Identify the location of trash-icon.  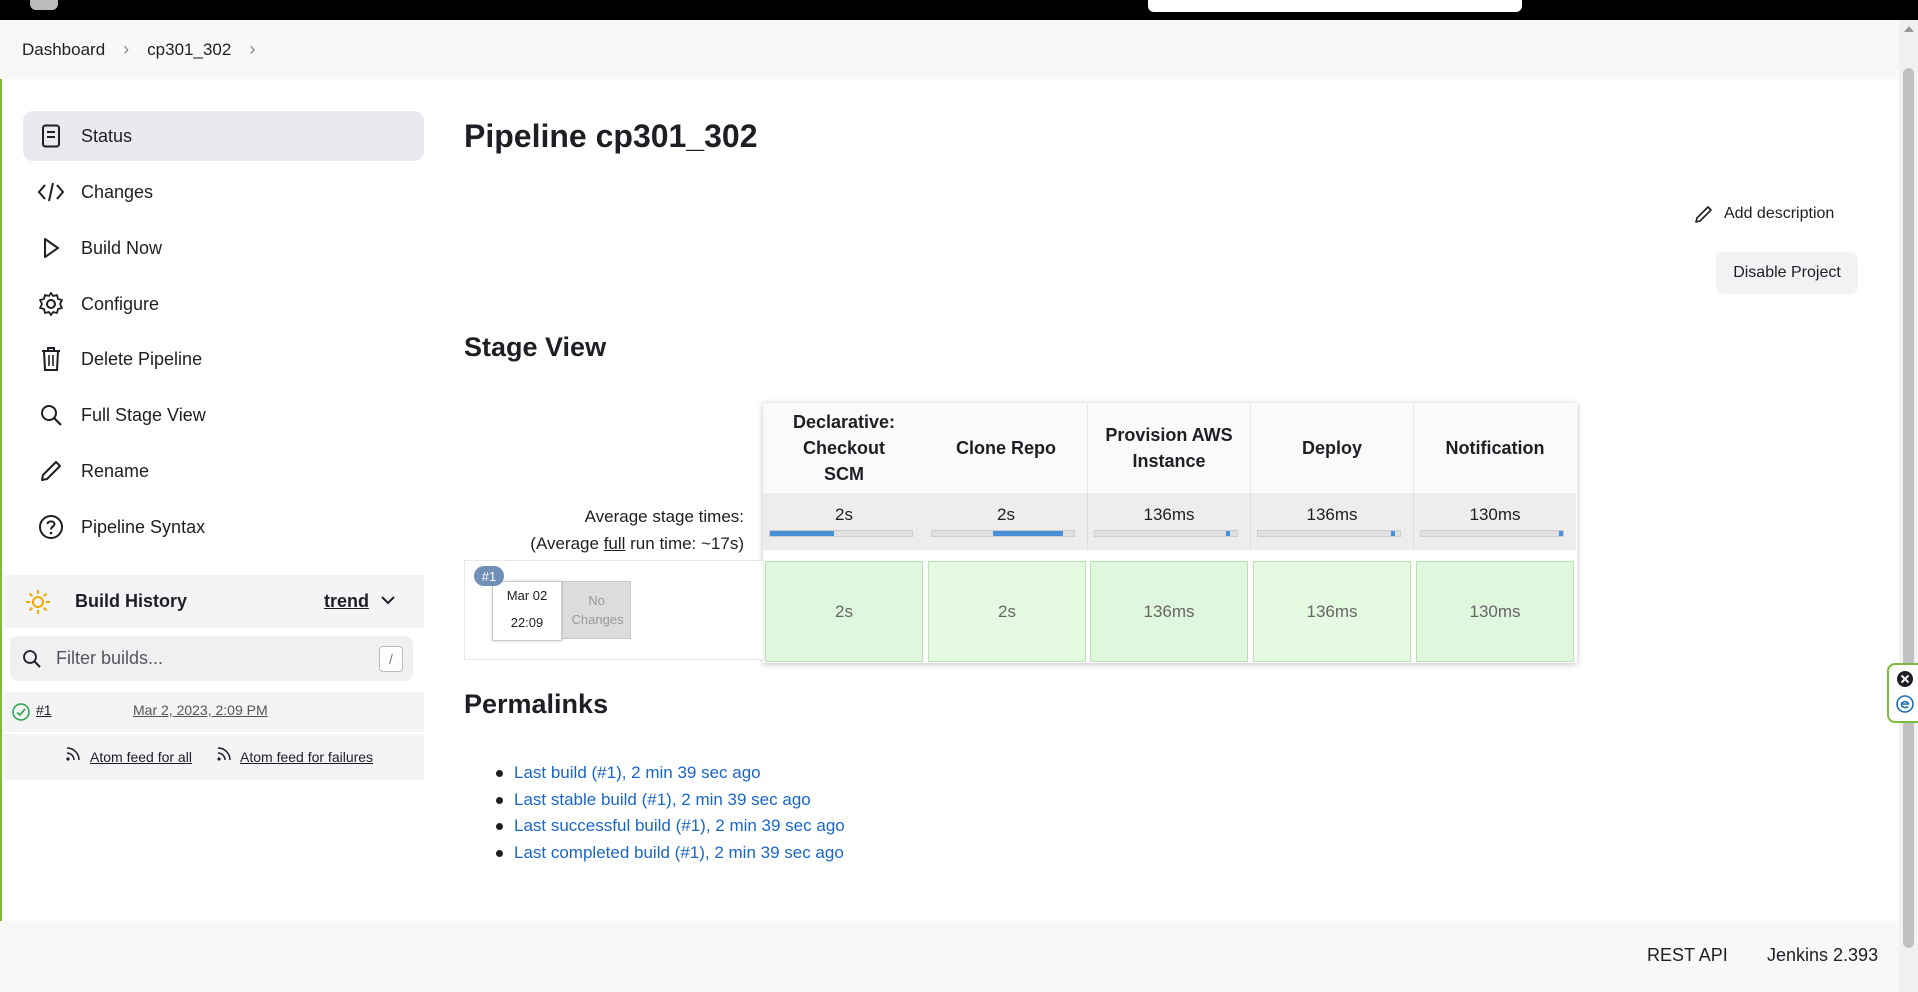
(51, 359).